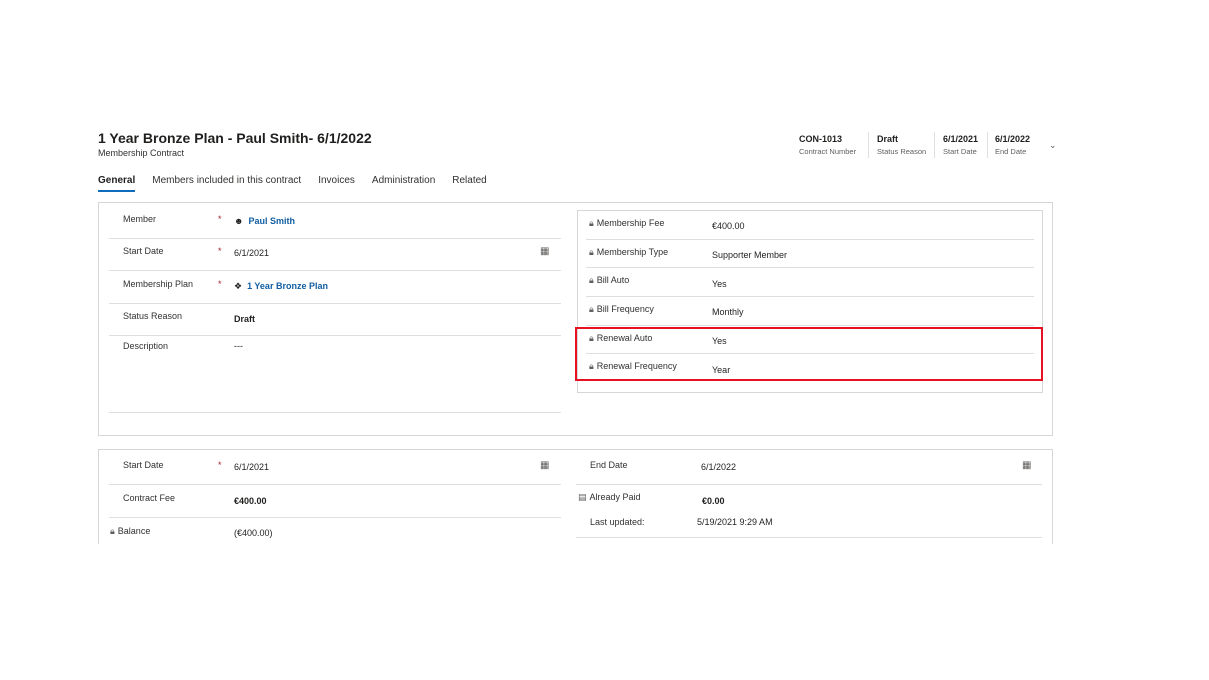 The height and width of the screenshot is (680, 1209). What do you see at coordinates (1013, 139) in the screenshot?
I see `header-field-value: 6/1/2022` at bounding box center [1013, 139].